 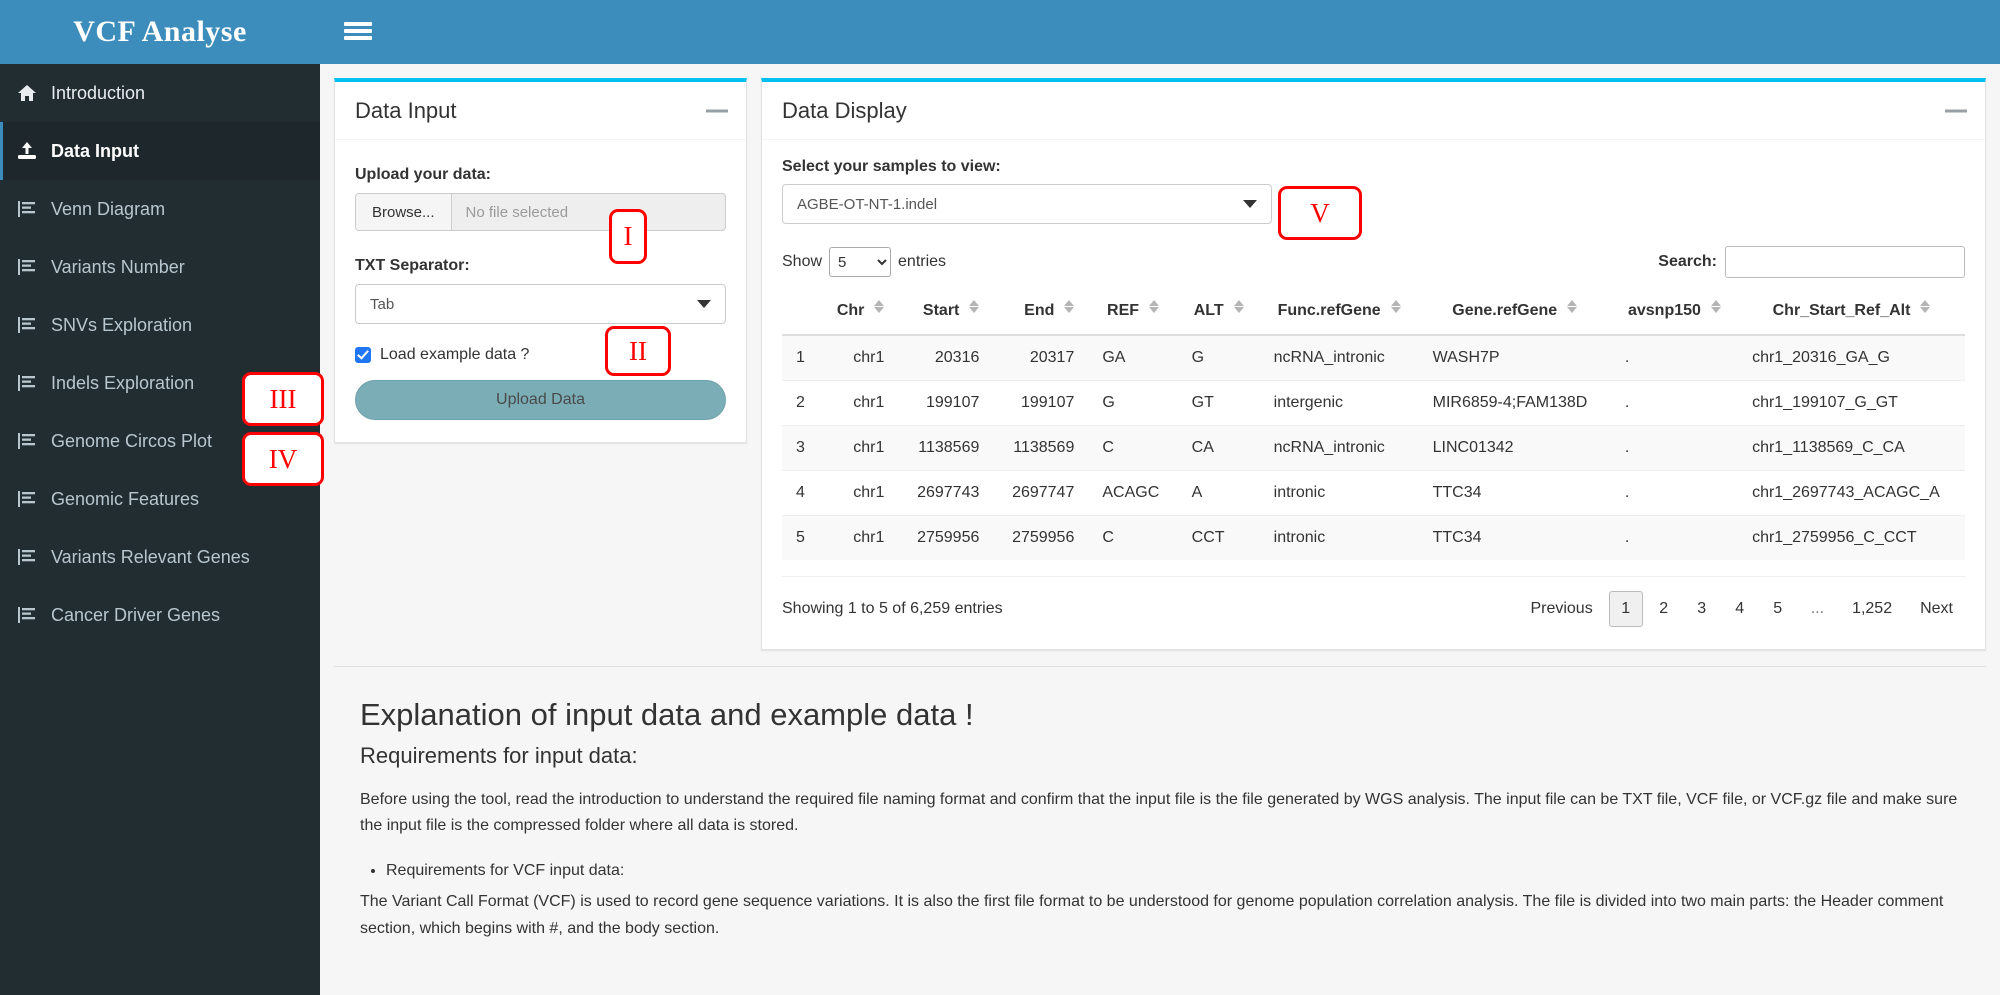 I want to click on table-cell: GA, so click(x=1133, y=357).